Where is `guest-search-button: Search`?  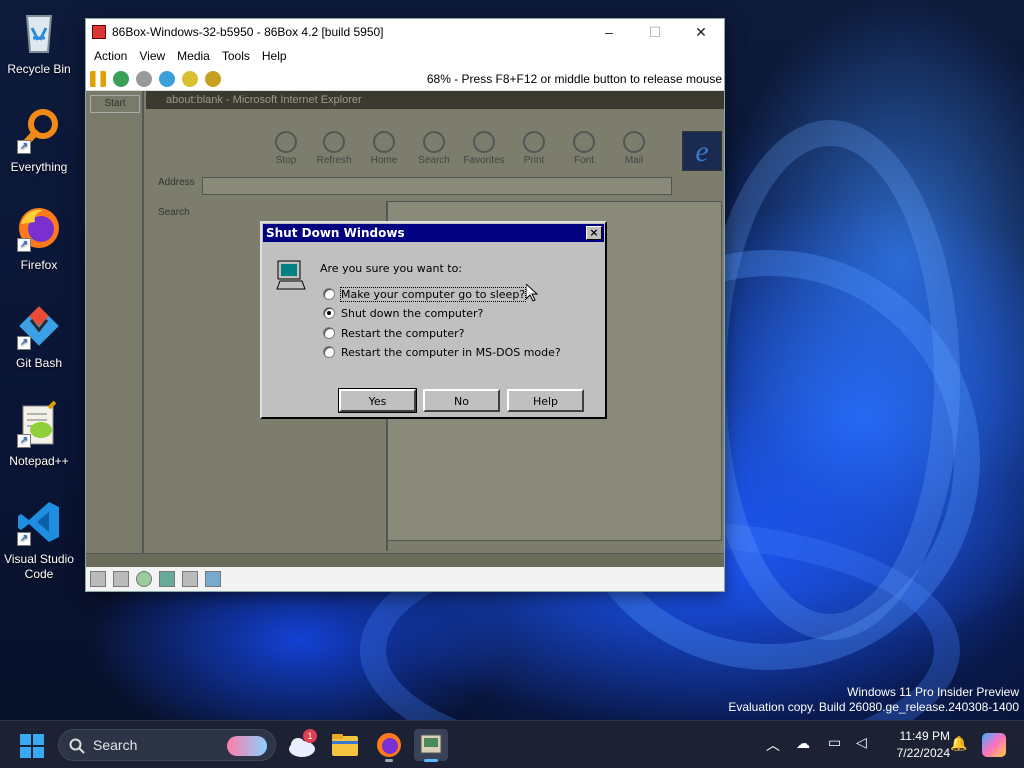 guest-search-button: Search is located at coordinates (434, 148).